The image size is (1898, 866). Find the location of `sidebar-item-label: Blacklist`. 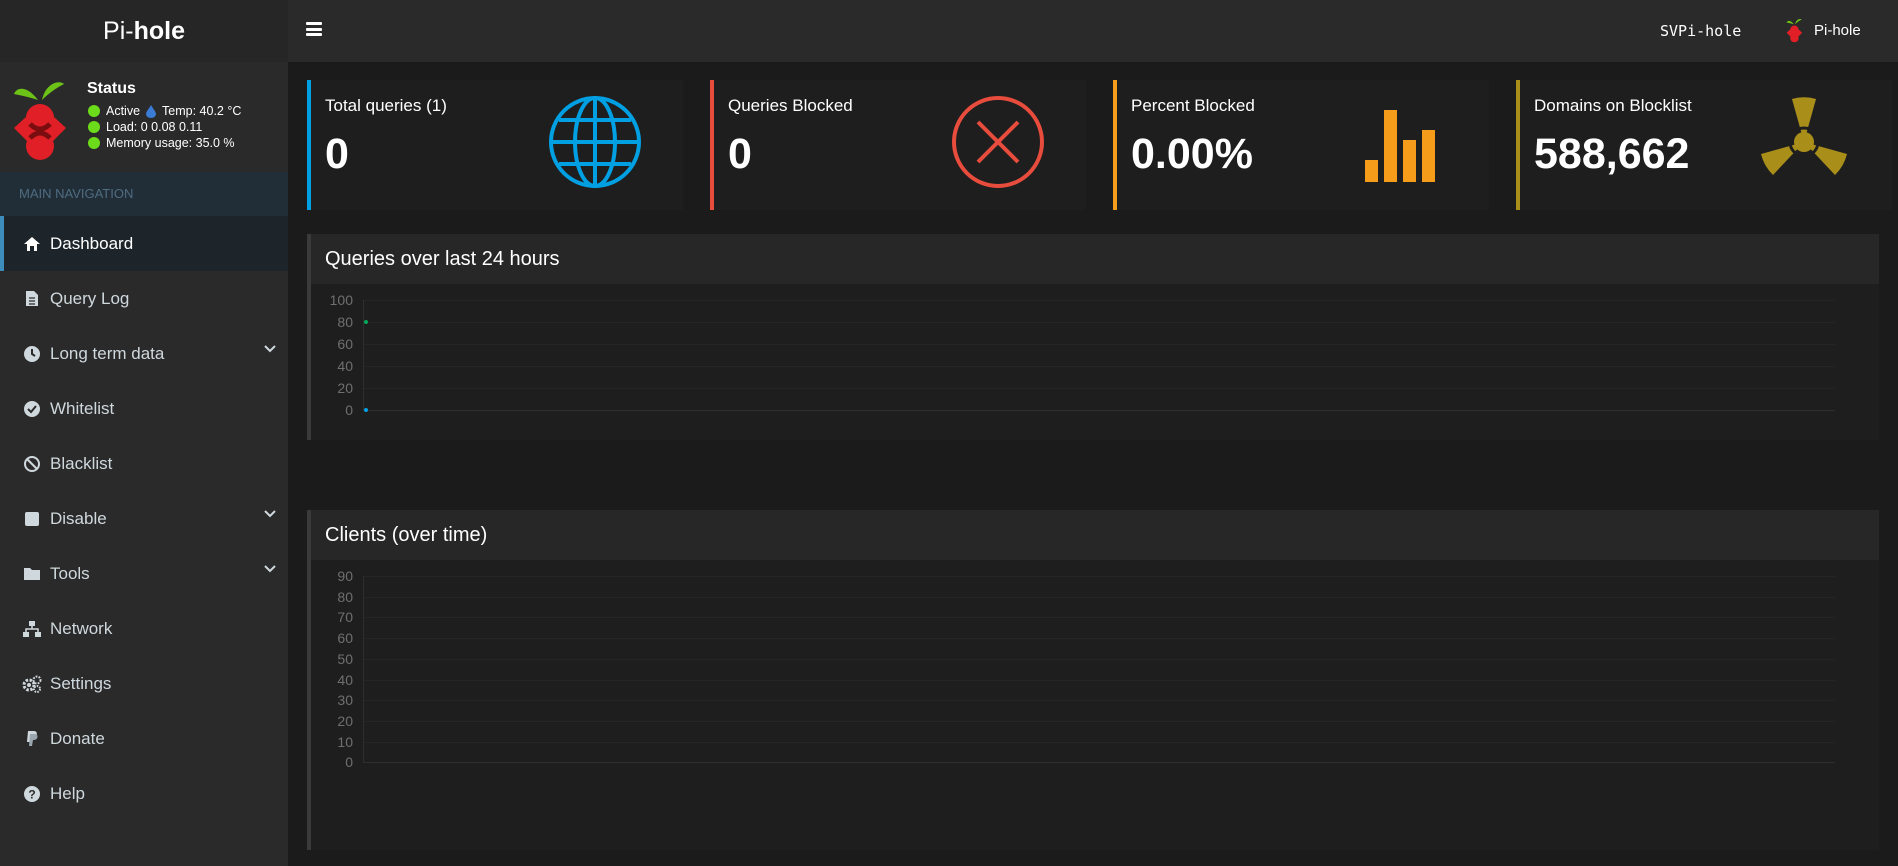

sidebar-item-label: Blacklist is located at coordinates (81, 463).